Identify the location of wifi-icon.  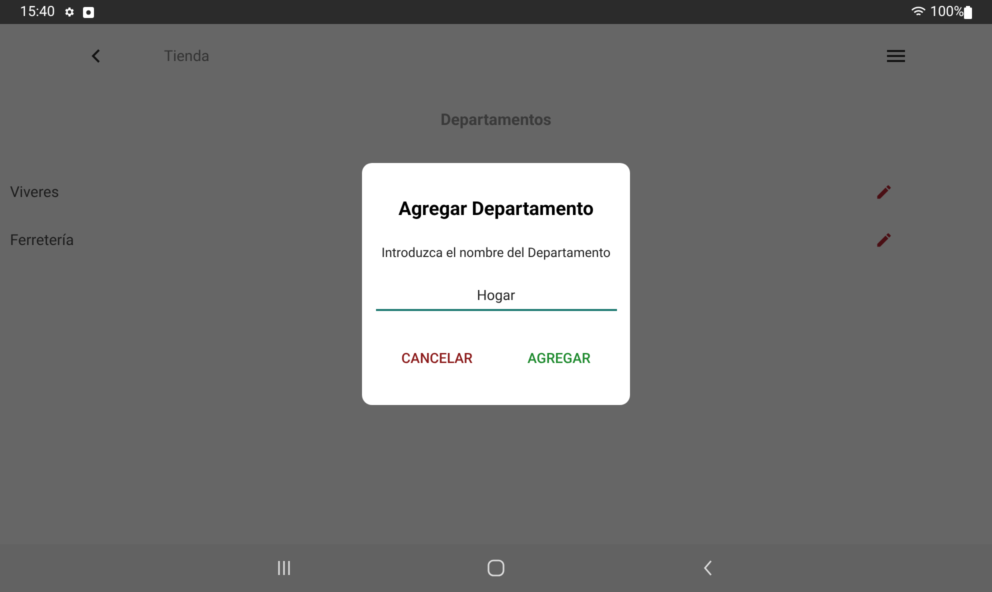
(918, 12).